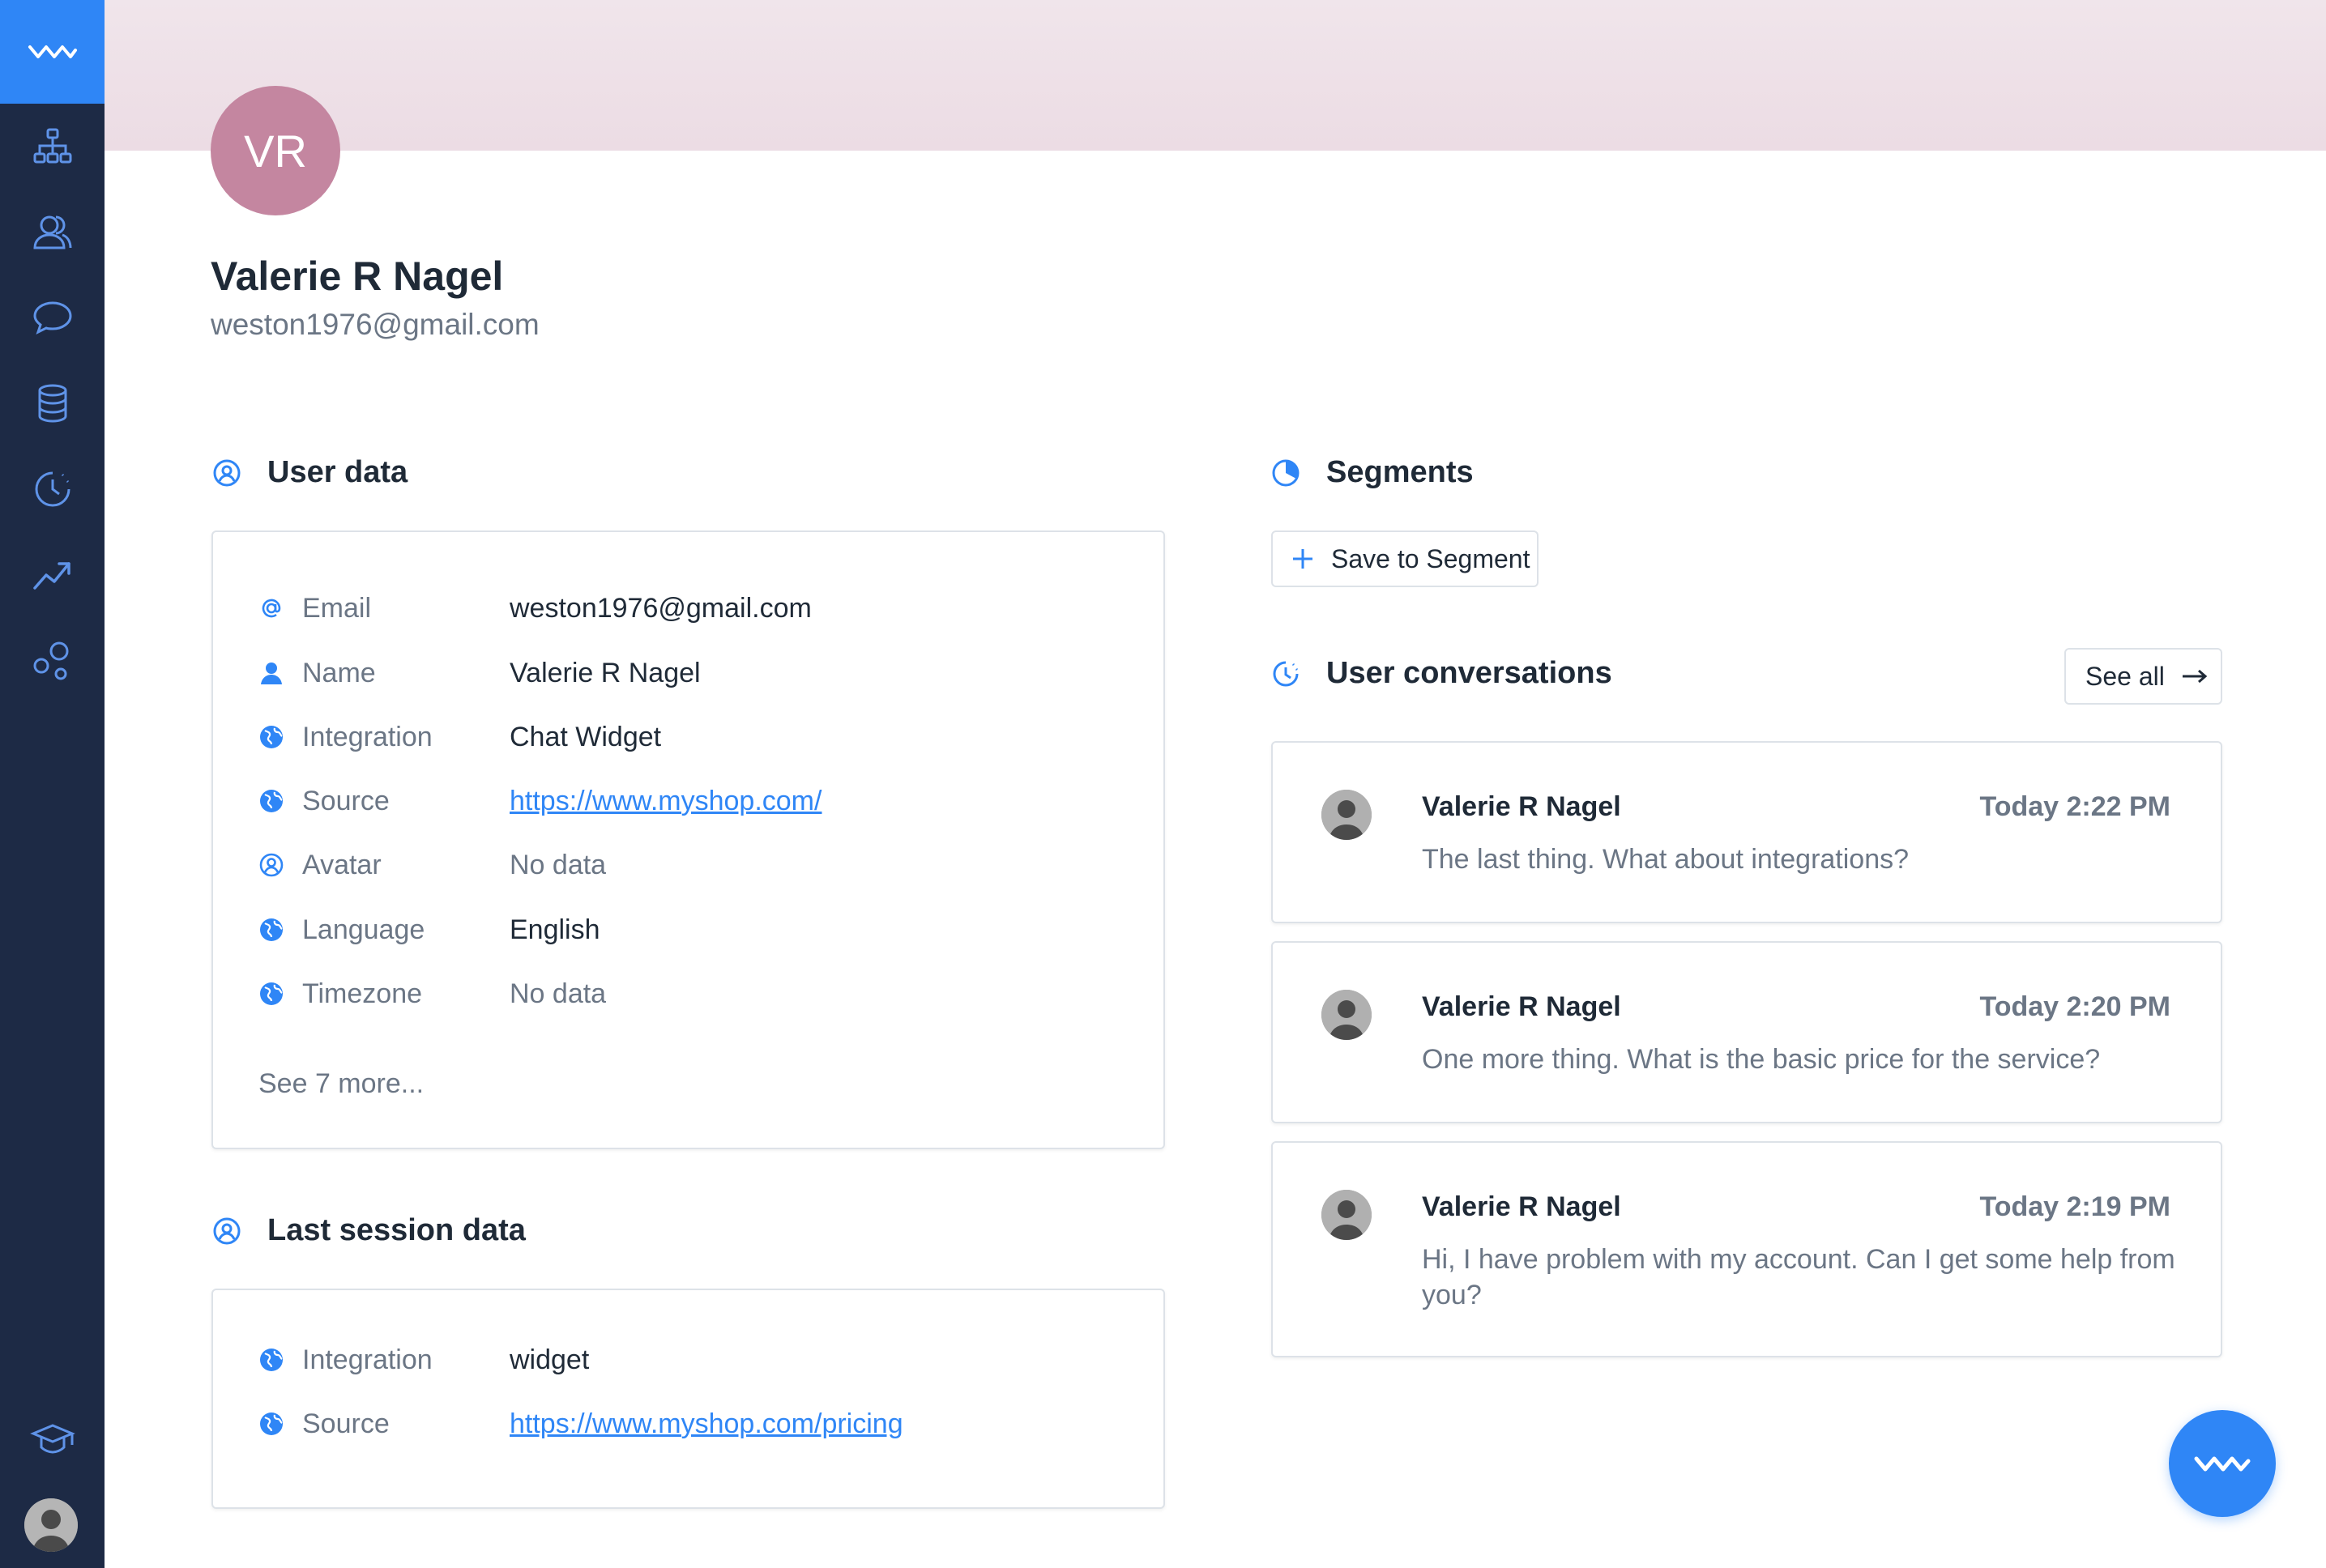  Describe the element at coordinates (432, 994) in the screenshot. I see `user-data-row-timezone: Timezone No data` at that location.